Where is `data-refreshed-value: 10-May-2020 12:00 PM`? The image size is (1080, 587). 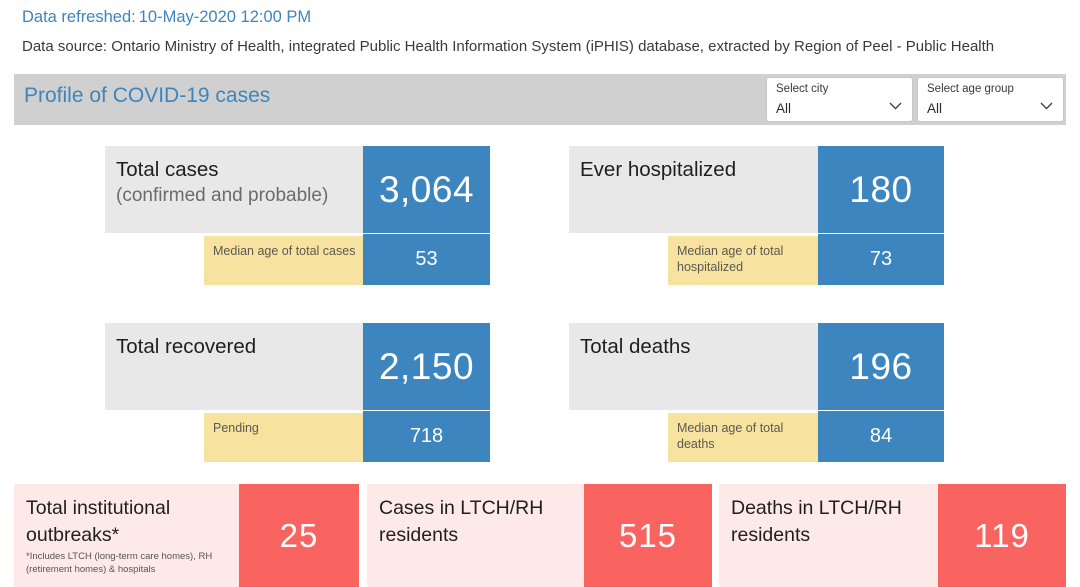 data-refreshed-value: 10-May-2020 12:00 PM is located at coordinates (225, 17).